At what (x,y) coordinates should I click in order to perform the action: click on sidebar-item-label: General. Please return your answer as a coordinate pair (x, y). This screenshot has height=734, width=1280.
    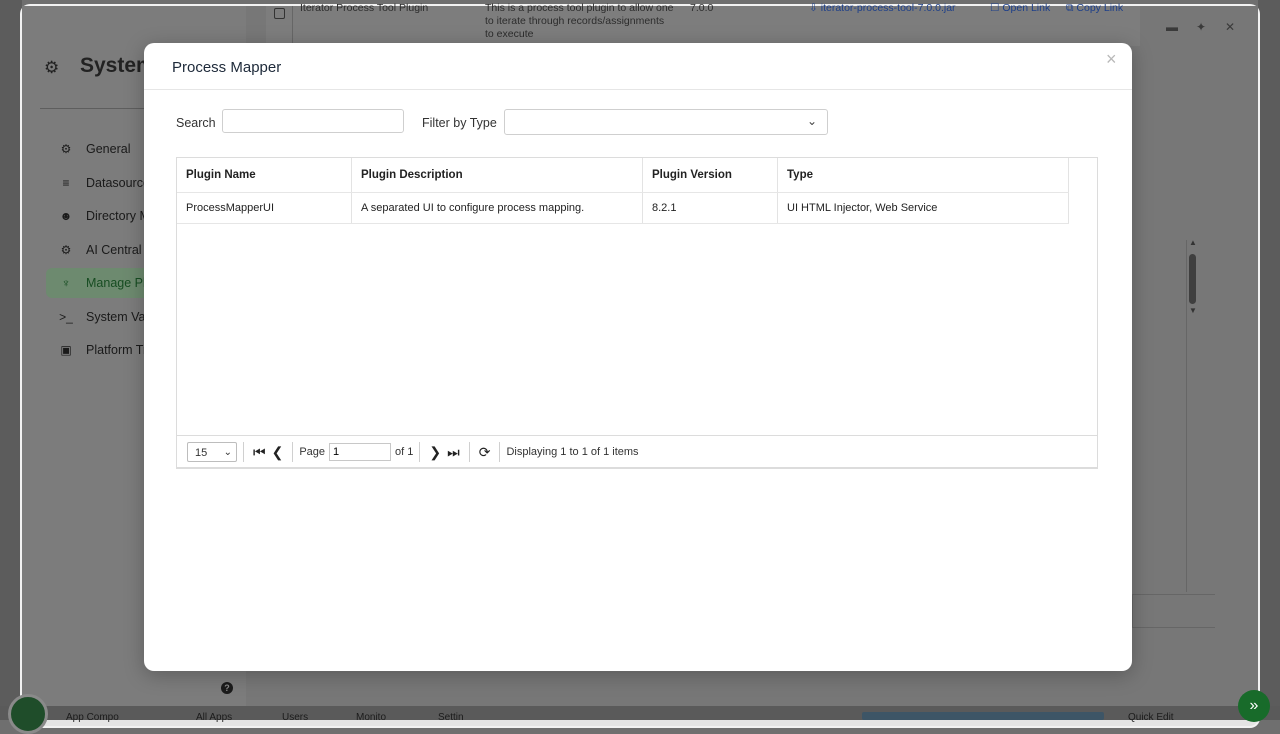
    Looking at the image, I should click on (108, 149).